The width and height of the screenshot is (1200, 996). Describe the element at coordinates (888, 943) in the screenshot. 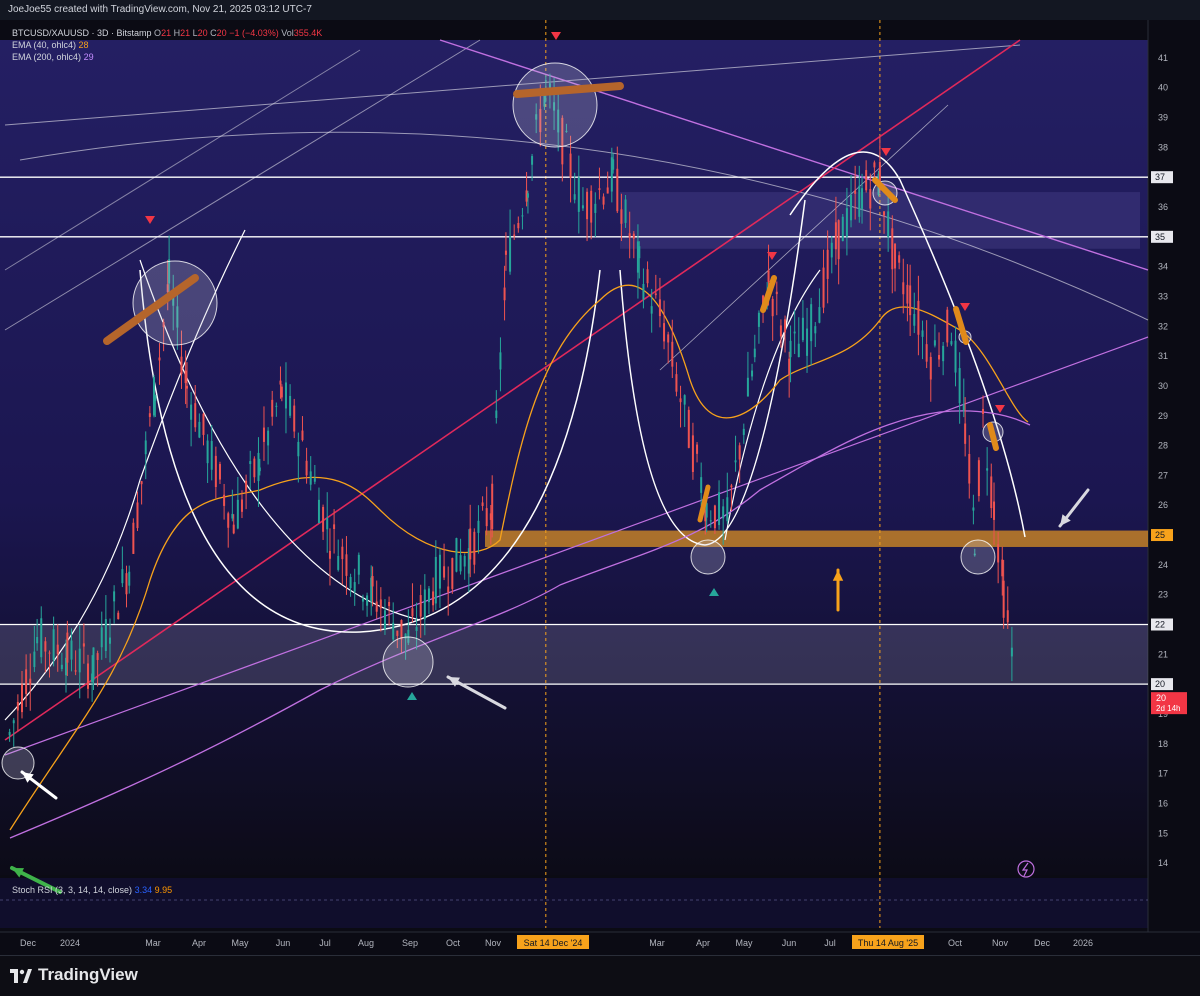

I see `time-tick-label: Thu 14 Aug '25` at that location.